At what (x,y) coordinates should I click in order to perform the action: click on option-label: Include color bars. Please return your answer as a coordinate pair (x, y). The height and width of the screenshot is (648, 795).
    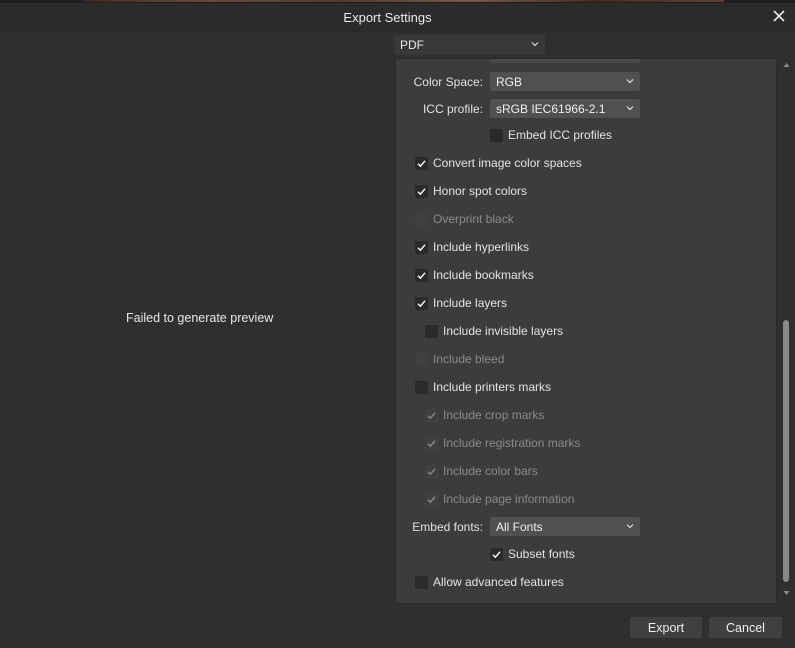
    Looking at the image, I should click on (490, 471).